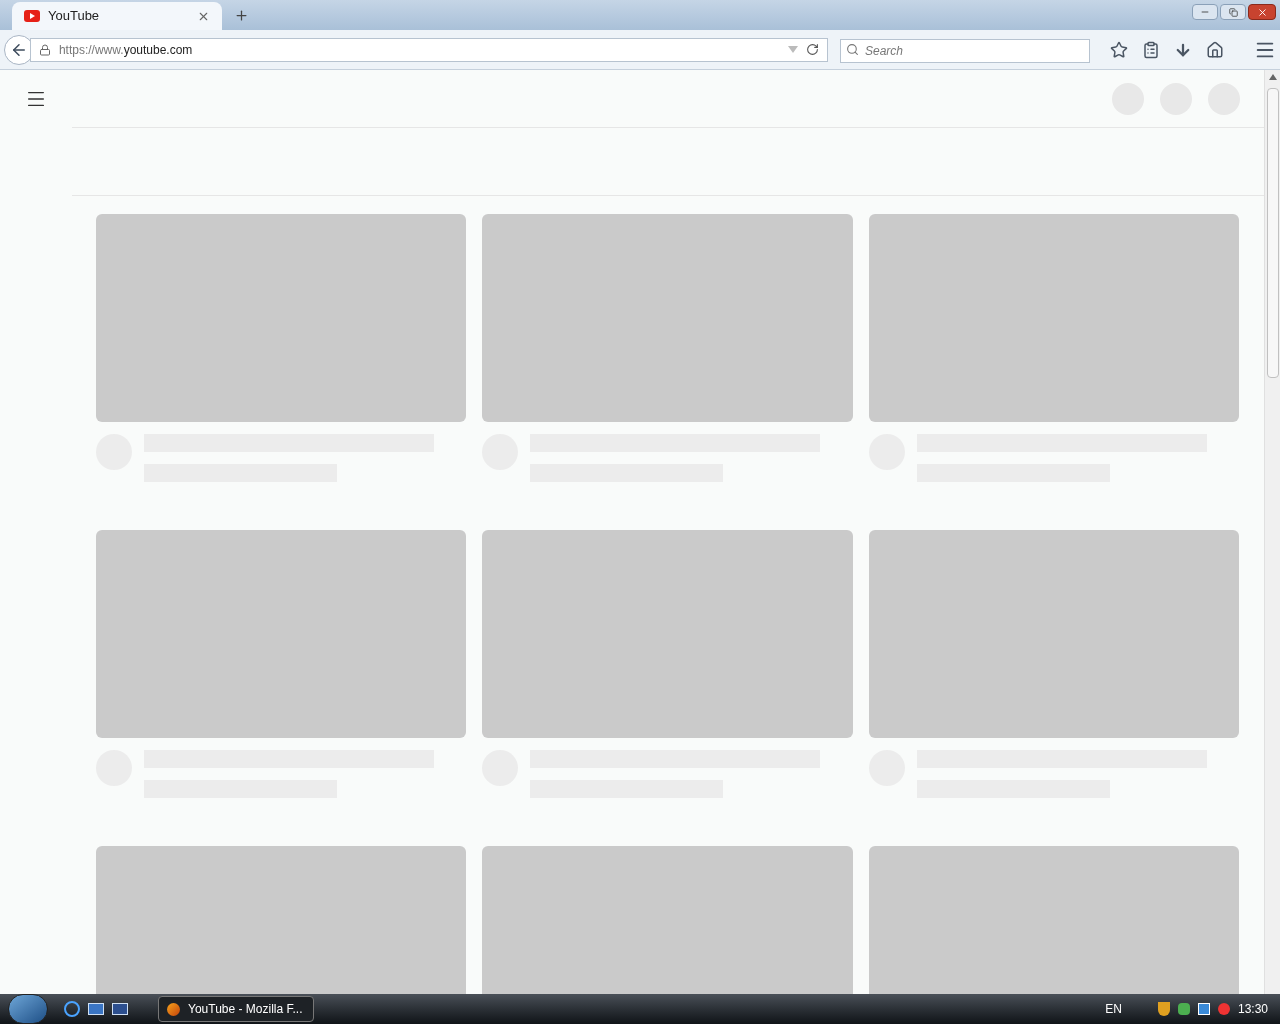 The height and width of the screenshot is (1024, 1280). I want to click on language-indicator: EN, so click(1113, 1009).